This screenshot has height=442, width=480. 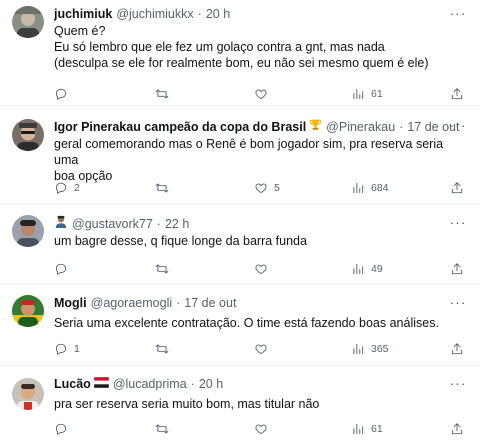 I want to click on views-button: 684, so click(x=370, y=188).